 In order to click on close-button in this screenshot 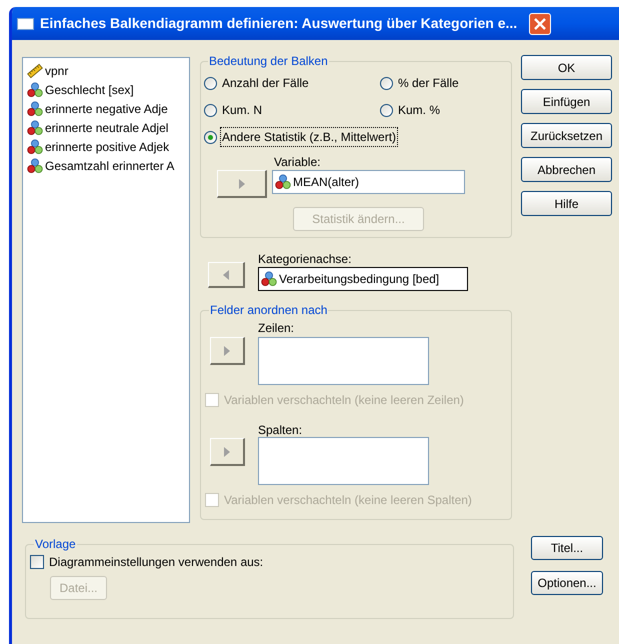, I will do `click(540, 23)`.